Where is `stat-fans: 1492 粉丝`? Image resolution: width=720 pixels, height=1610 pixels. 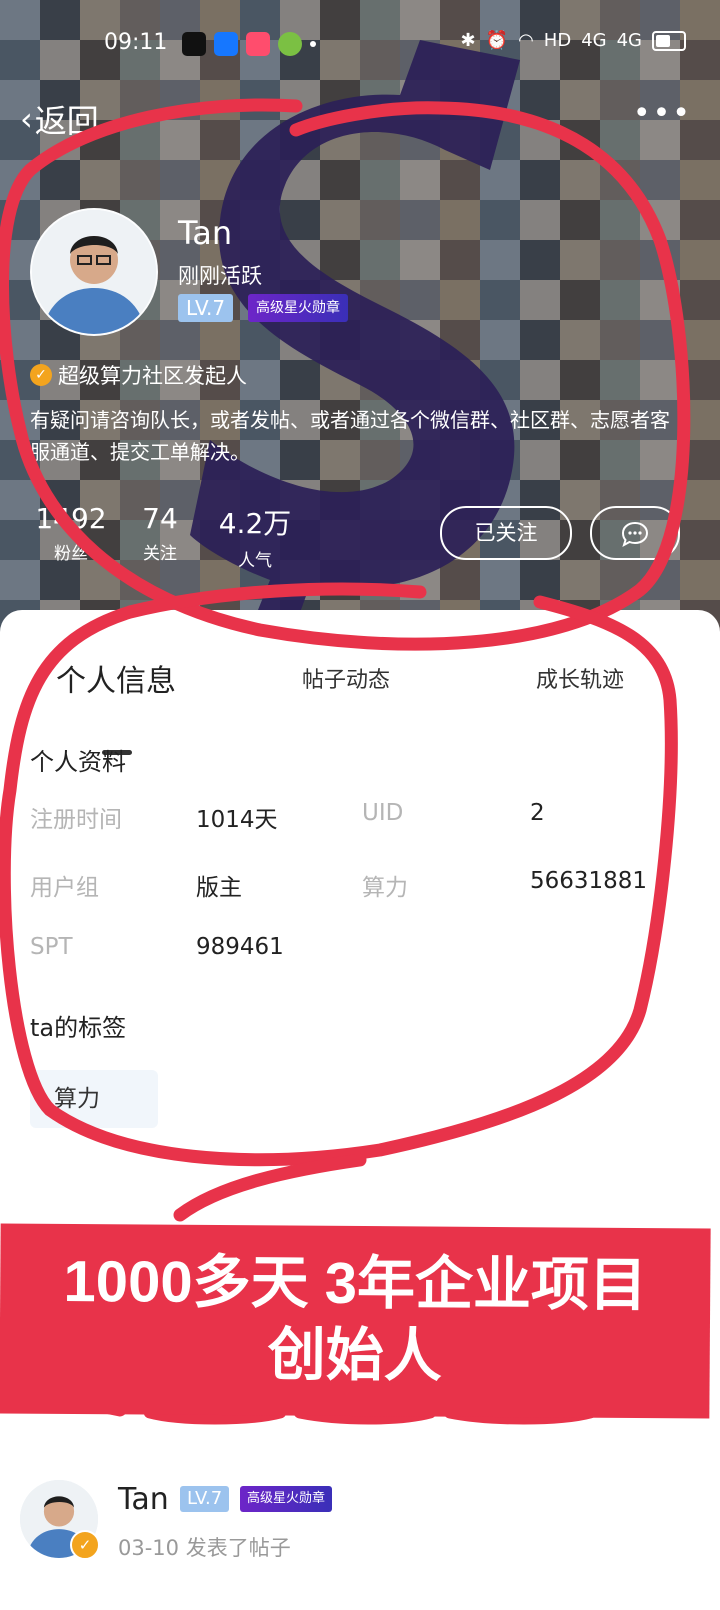
stat-fans: 1492 粉丝 is located at coordinates (71, 533).